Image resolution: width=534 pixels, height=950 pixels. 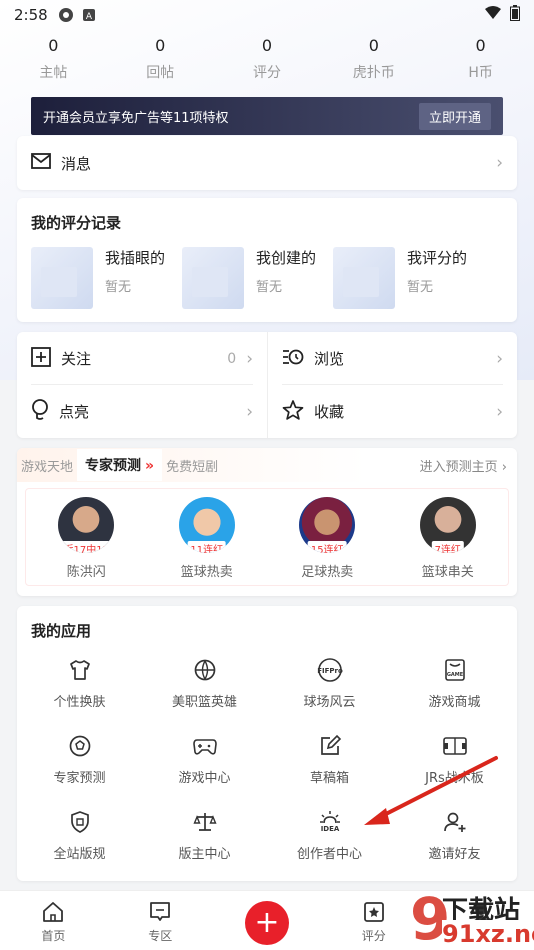 What do you see at coordinates (53, 59) in the screenshot?
I see `stat-posts: 0 主帖` at bounding box center [53, 59].